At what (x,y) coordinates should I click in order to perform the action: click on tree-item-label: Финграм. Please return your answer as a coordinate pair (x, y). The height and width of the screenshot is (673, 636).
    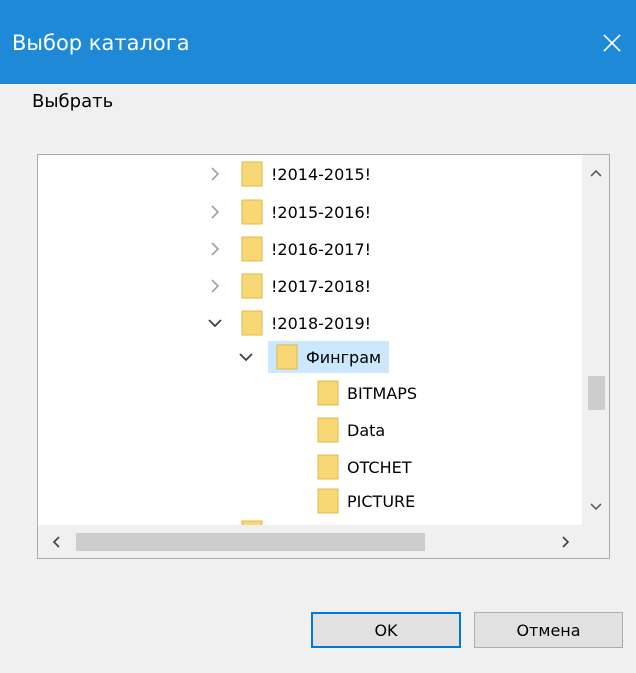
    Looking at the image, I should click on (344, 357).